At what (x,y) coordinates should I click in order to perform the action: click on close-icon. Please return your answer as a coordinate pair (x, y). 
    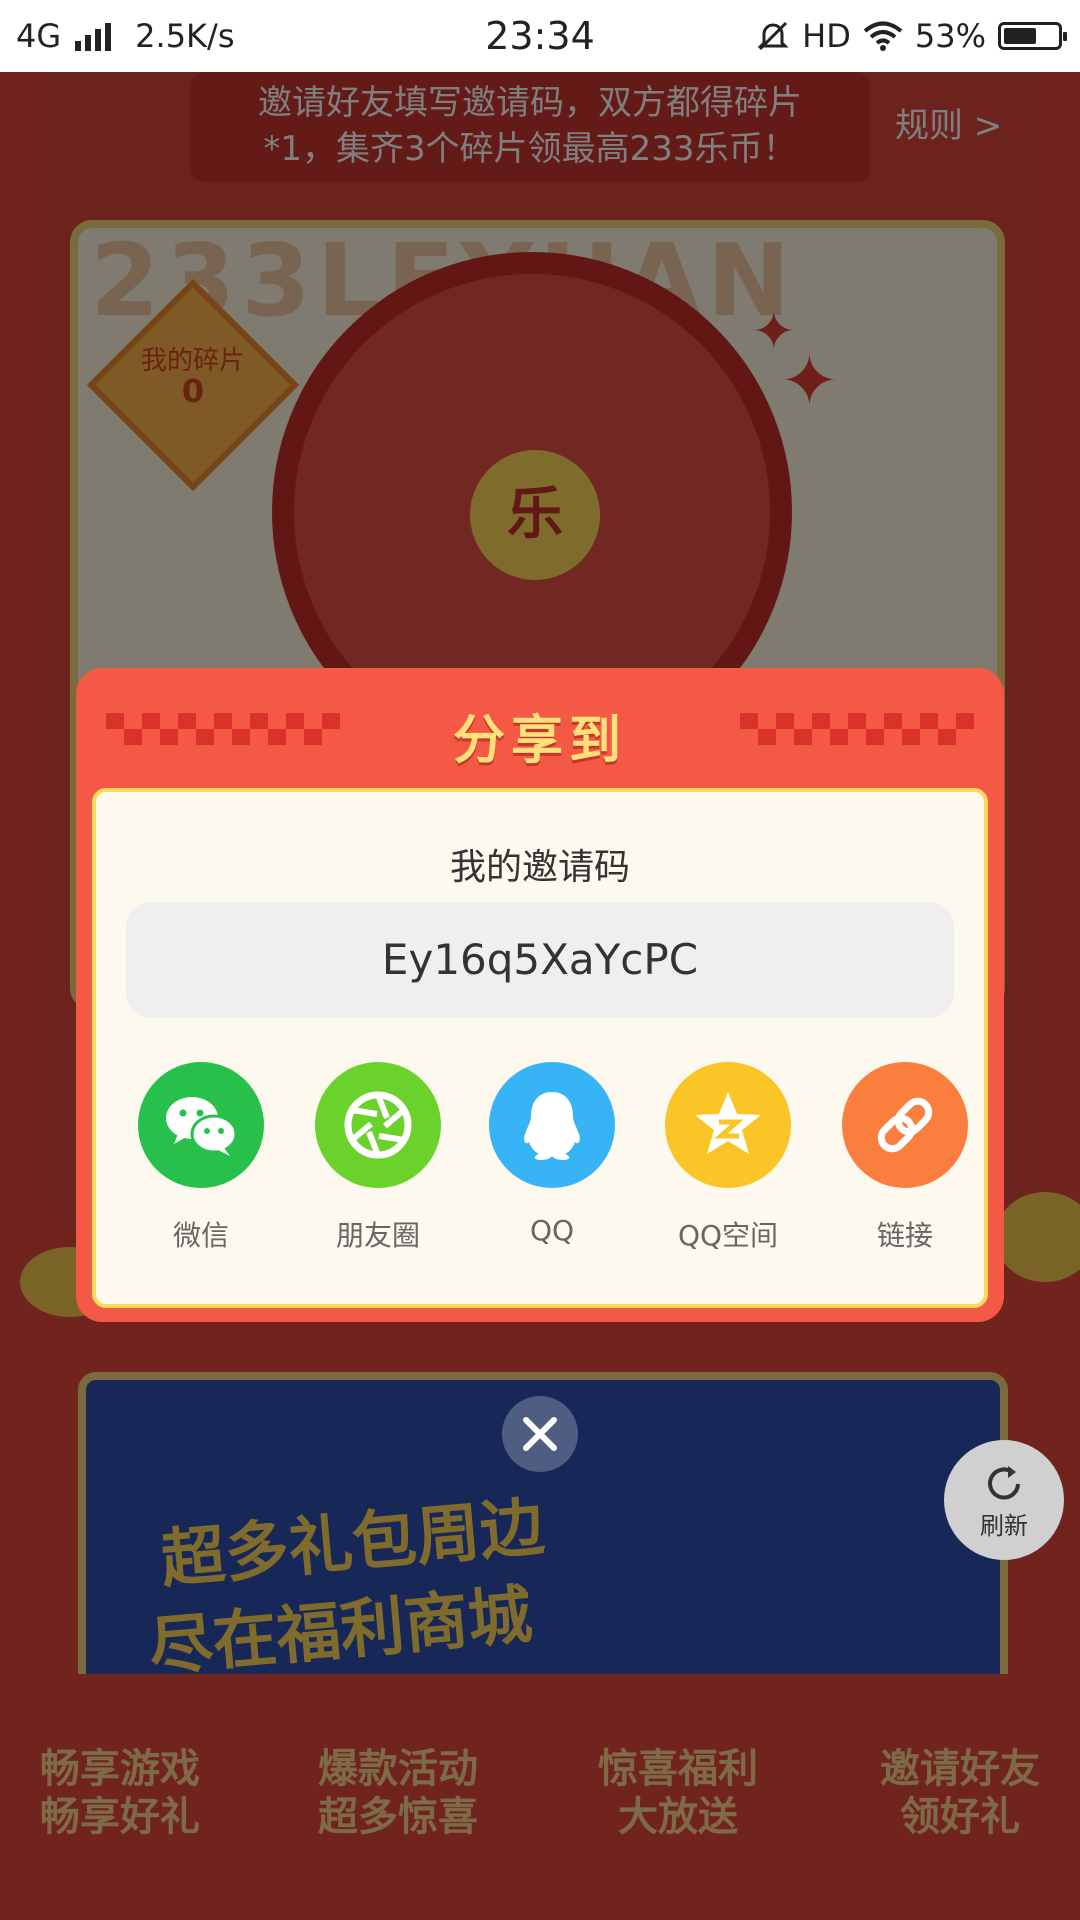
    Looking at the image, I should click on (540, 1434).